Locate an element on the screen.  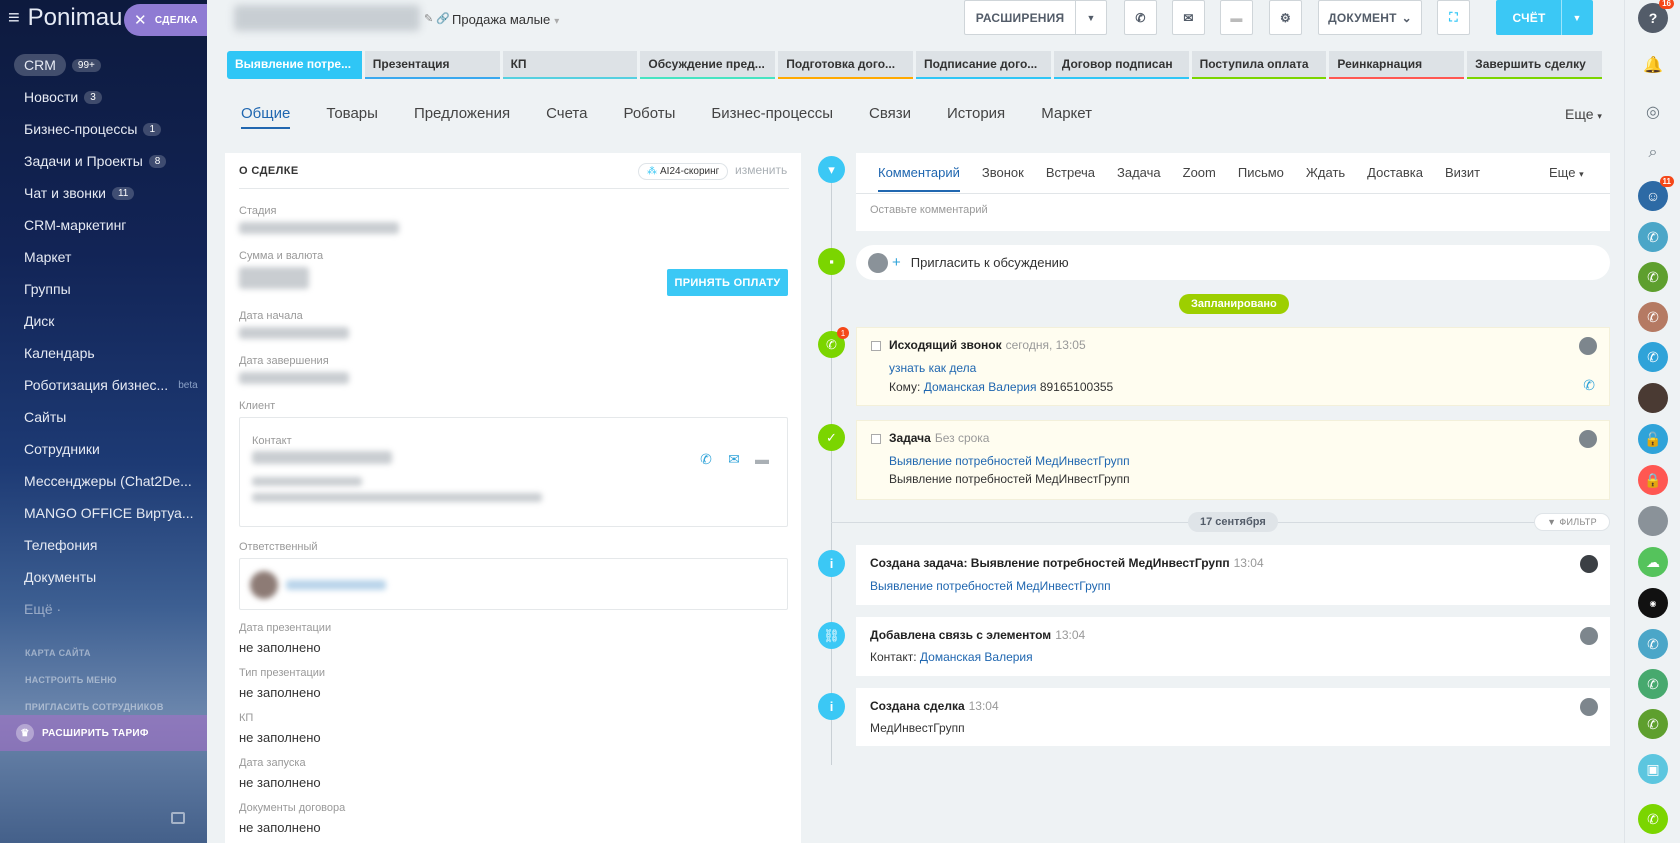
stage-1: Презентация is located at coordinates (432, 65).